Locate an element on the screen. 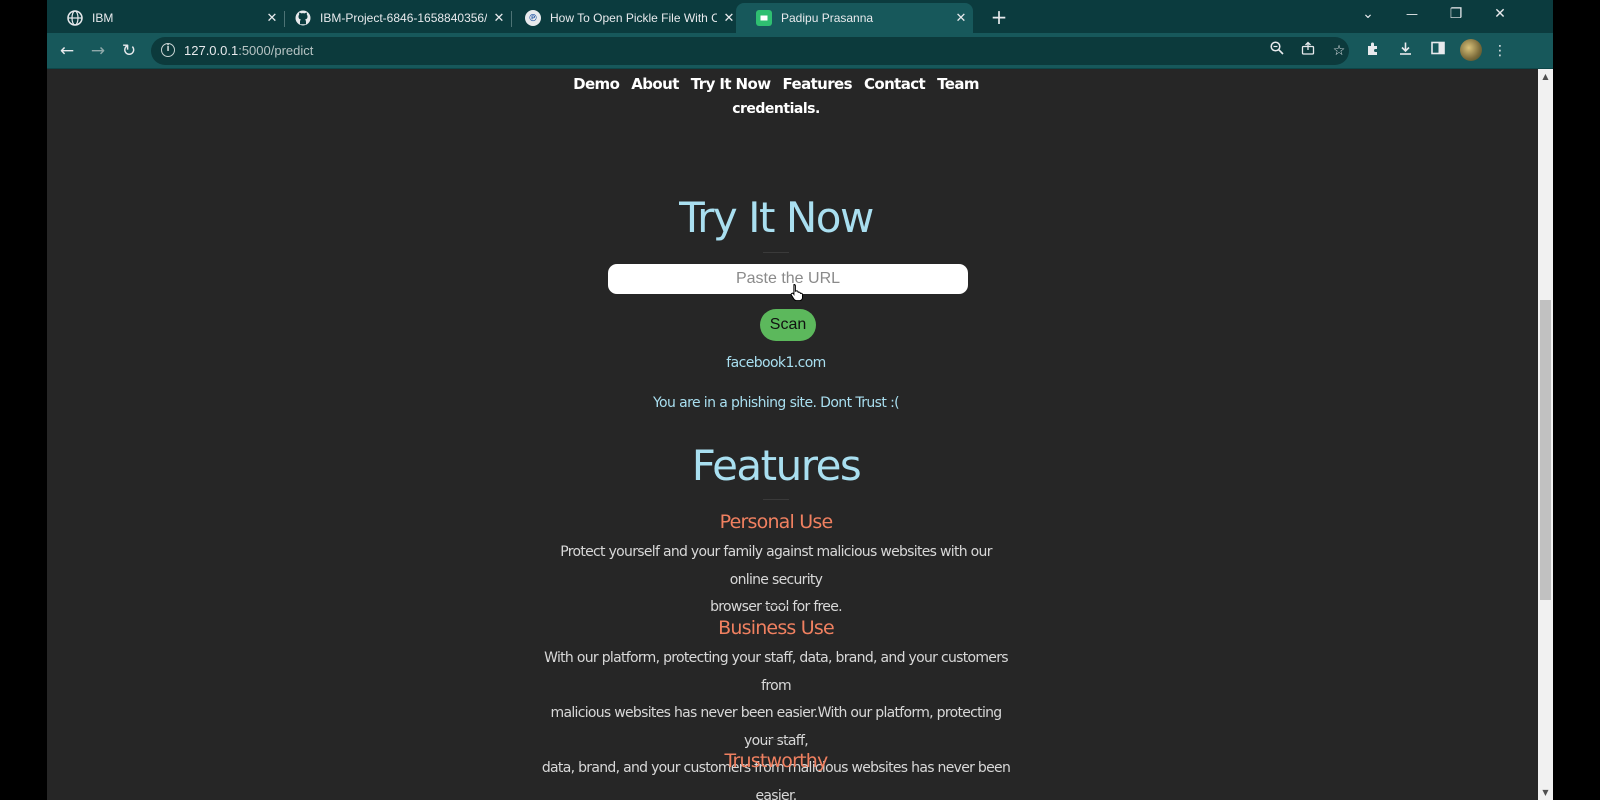 This screenshot has height=800, width=1600. browser-toolbar: ← → ↻ i 127.0.0.1:5000/predict ☆ ⋮ is located at coordinates (800, 51).